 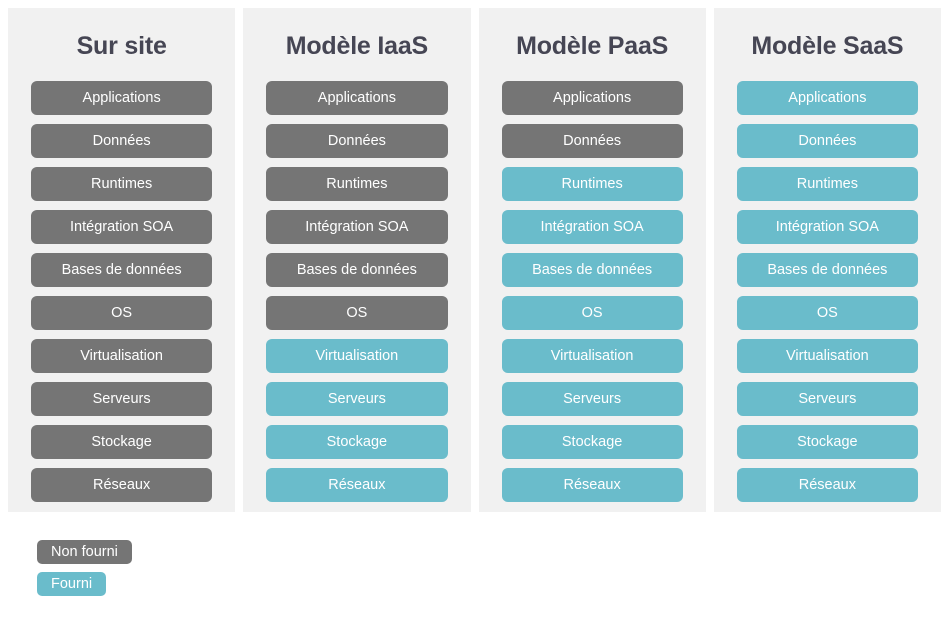 I want to click on column-title: Modèle SaaS, so click(x=827, y=46).